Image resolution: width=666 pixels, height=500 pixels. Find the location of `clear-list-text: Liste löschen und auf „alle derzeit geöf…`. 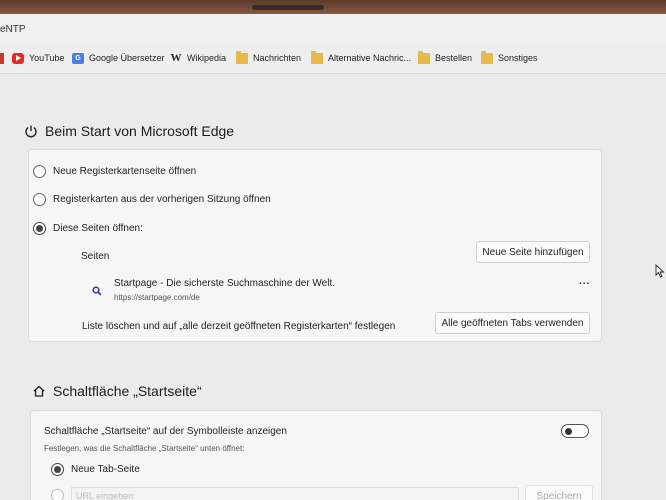

clear-list-text: Liste löschen und auf „alle derzeit geöf… is located at coordinates (239, 326).